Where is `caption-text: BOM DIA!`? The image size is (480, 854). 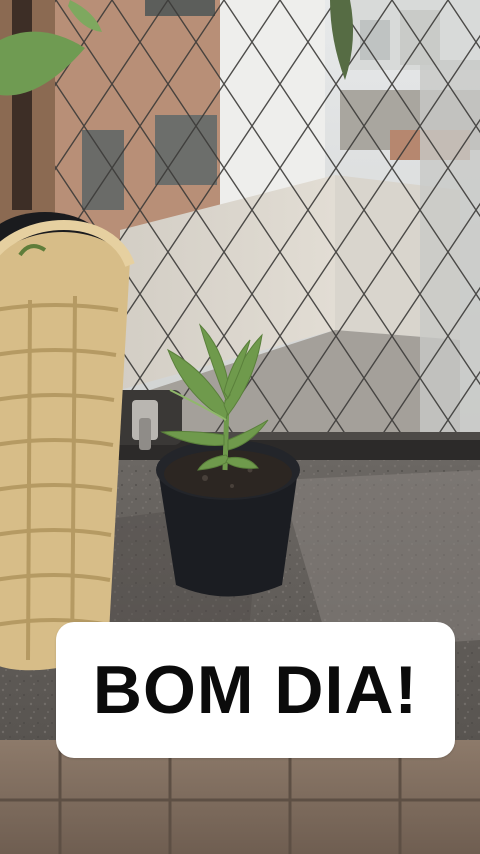 caption-text: BOM DIA! is located at coordinates (255, 690).